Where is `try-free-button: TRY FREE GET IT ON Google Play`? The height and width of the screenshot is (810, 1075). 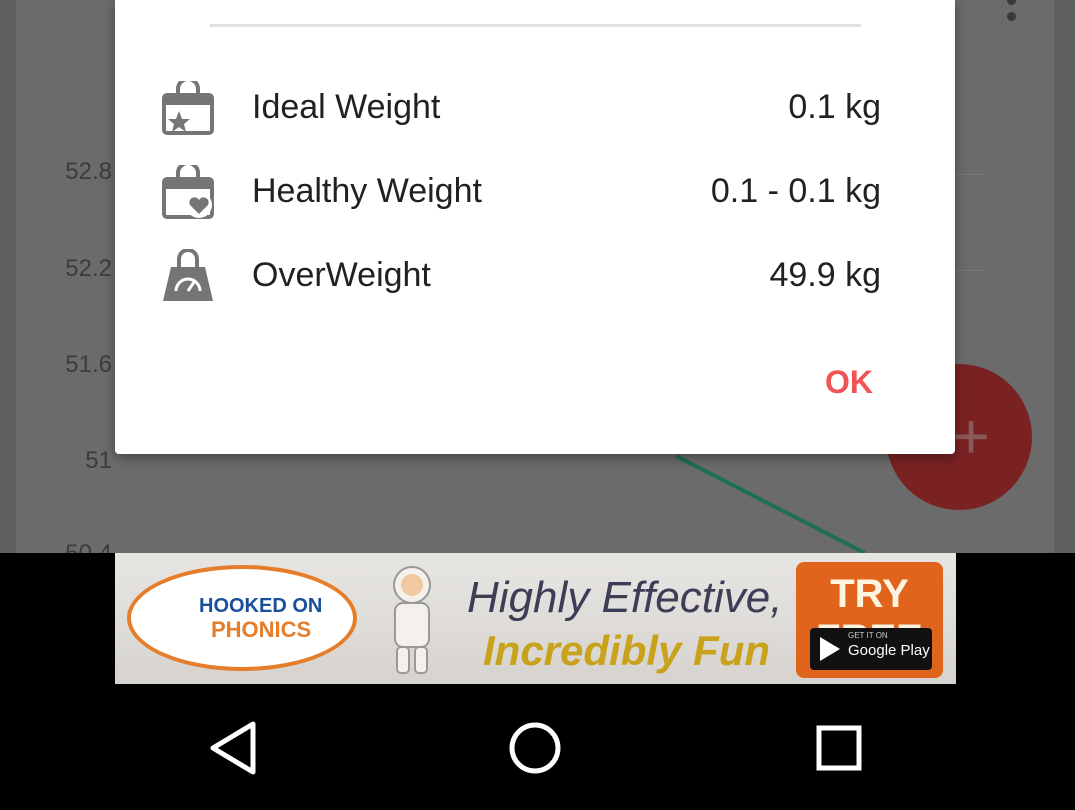 try-free-button: TRY FREE GET IT ON Google Play is located at coordinates (869, 620).